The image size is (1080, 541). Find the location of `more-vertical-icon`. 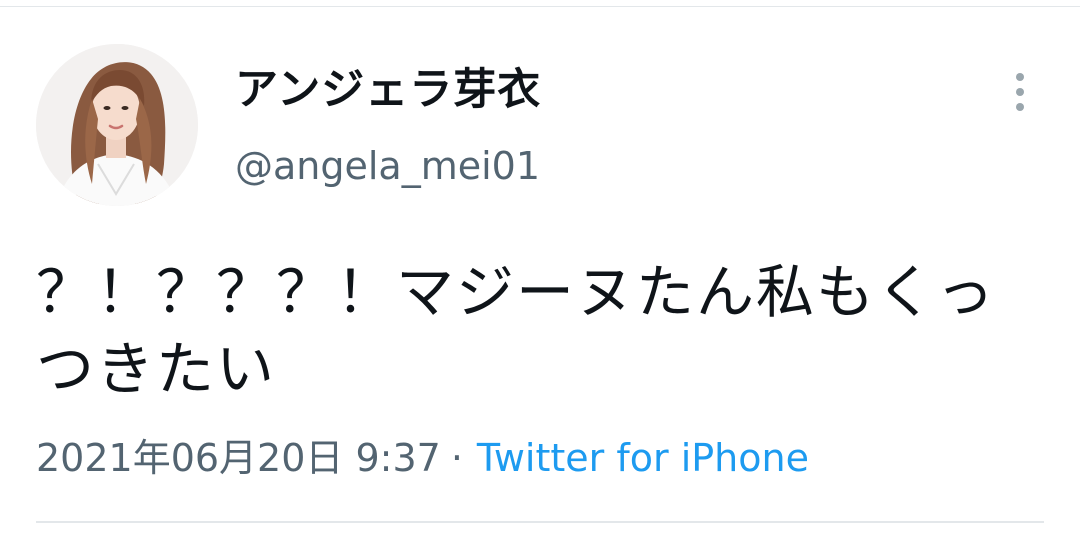

more-vertical-icon is located at coordinates (1020, 92).